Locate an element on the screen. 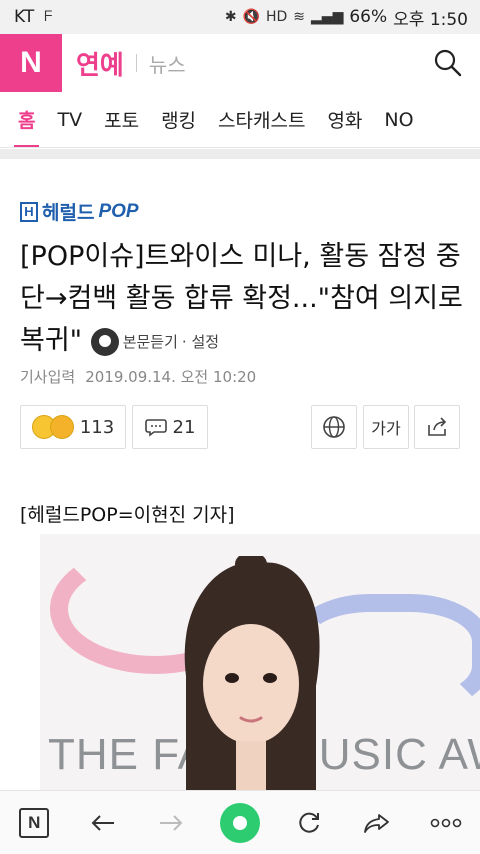 The height and width of the screenshot is (854, 480). comment-button: 21 is located at coordinates (170, 427).